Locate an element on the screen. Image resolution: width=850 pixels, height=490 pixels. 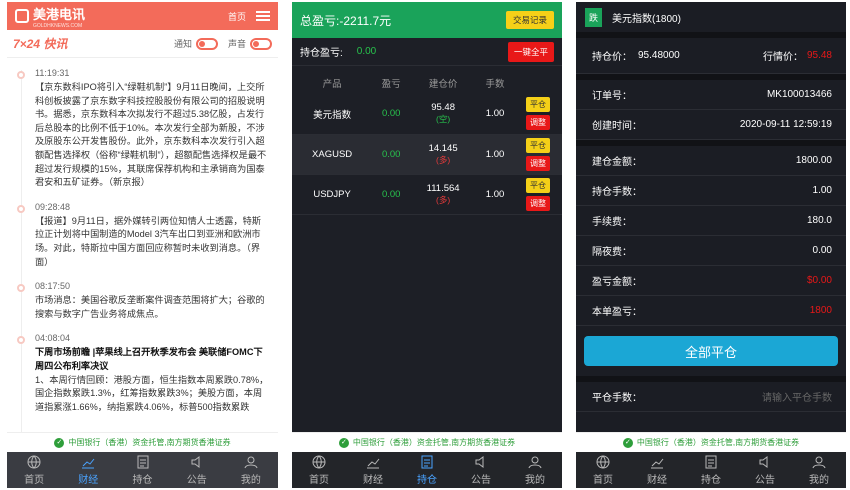
detail-row: 本单盈亏： 1800 is located at coordinates (711, 311).